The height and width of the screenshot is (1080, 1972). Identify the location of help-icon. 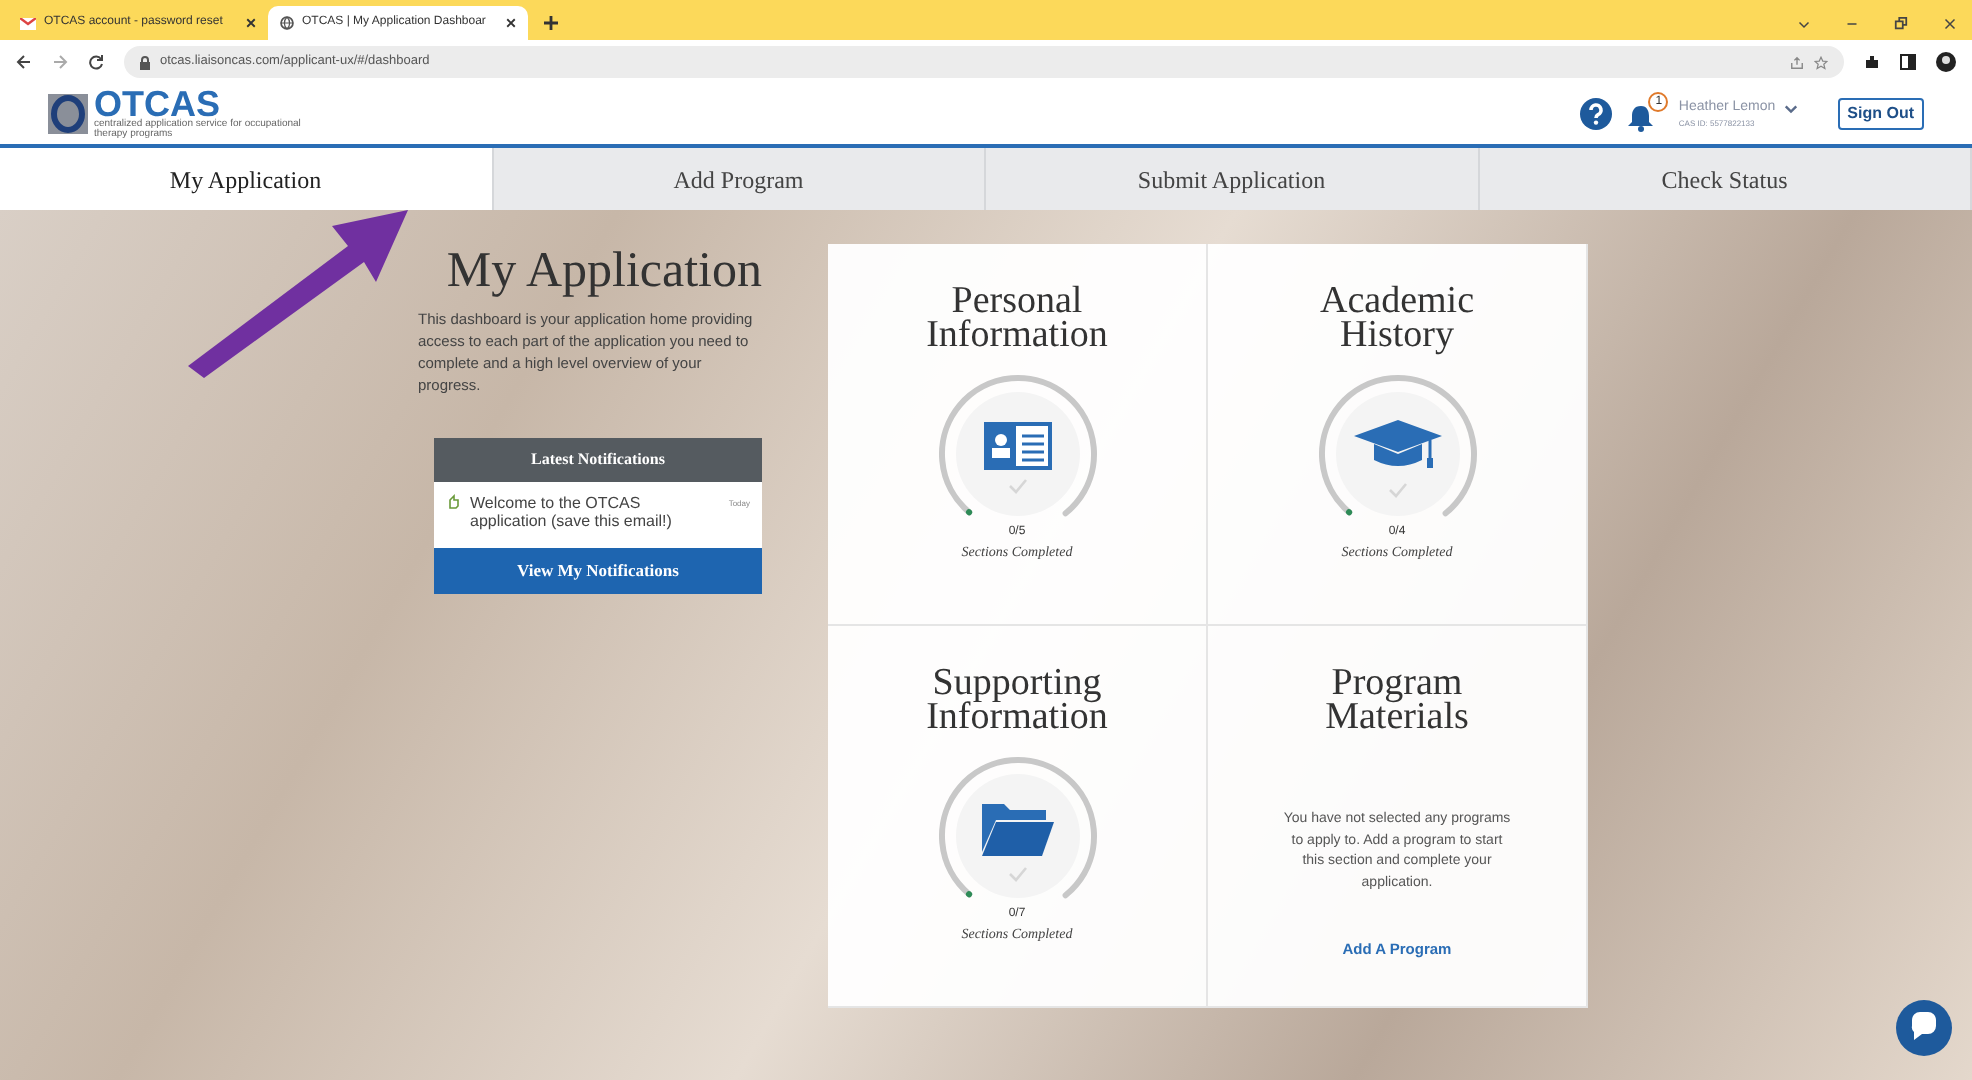
(1596, 114).